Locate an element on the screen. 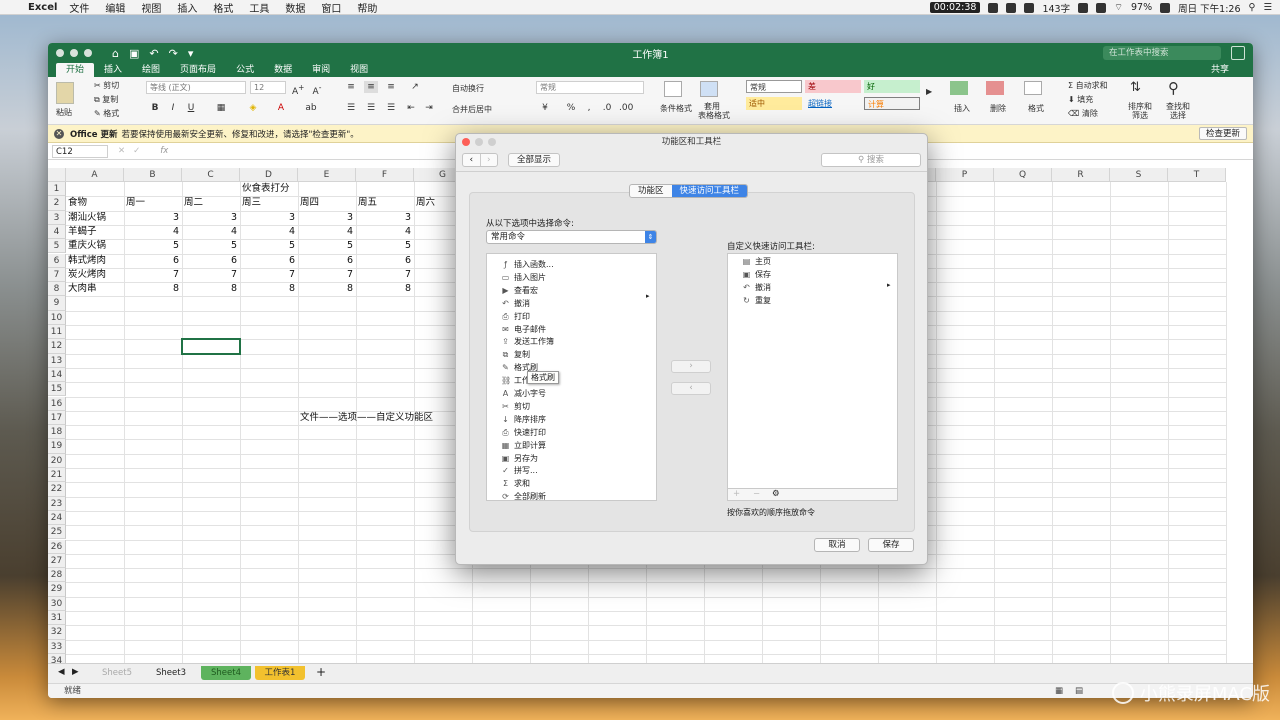 This screenshot has height=720, width=1280. zoom-window-button is located at coordinates (88, 53).